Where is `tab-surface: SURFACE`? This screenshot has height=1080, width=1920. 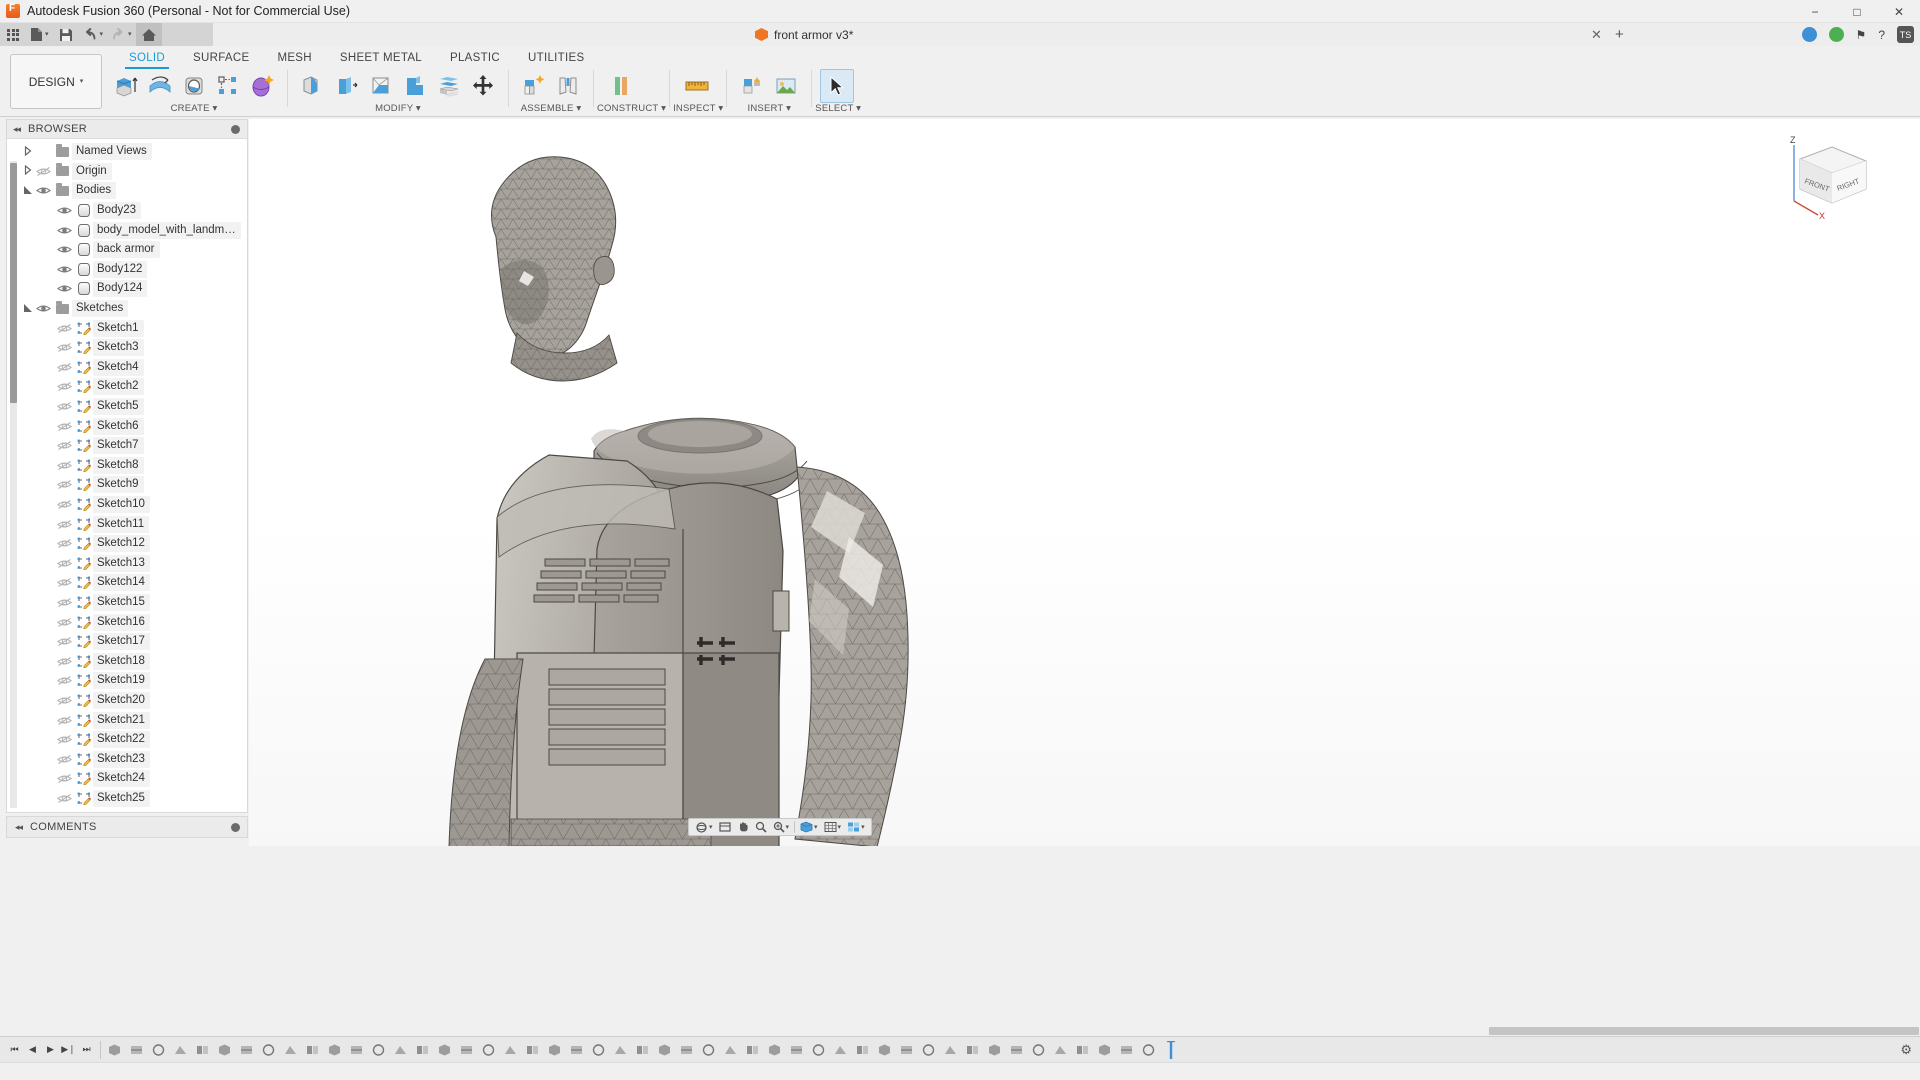
tab-surface: SURFACE is located at coordinates (221, 57).